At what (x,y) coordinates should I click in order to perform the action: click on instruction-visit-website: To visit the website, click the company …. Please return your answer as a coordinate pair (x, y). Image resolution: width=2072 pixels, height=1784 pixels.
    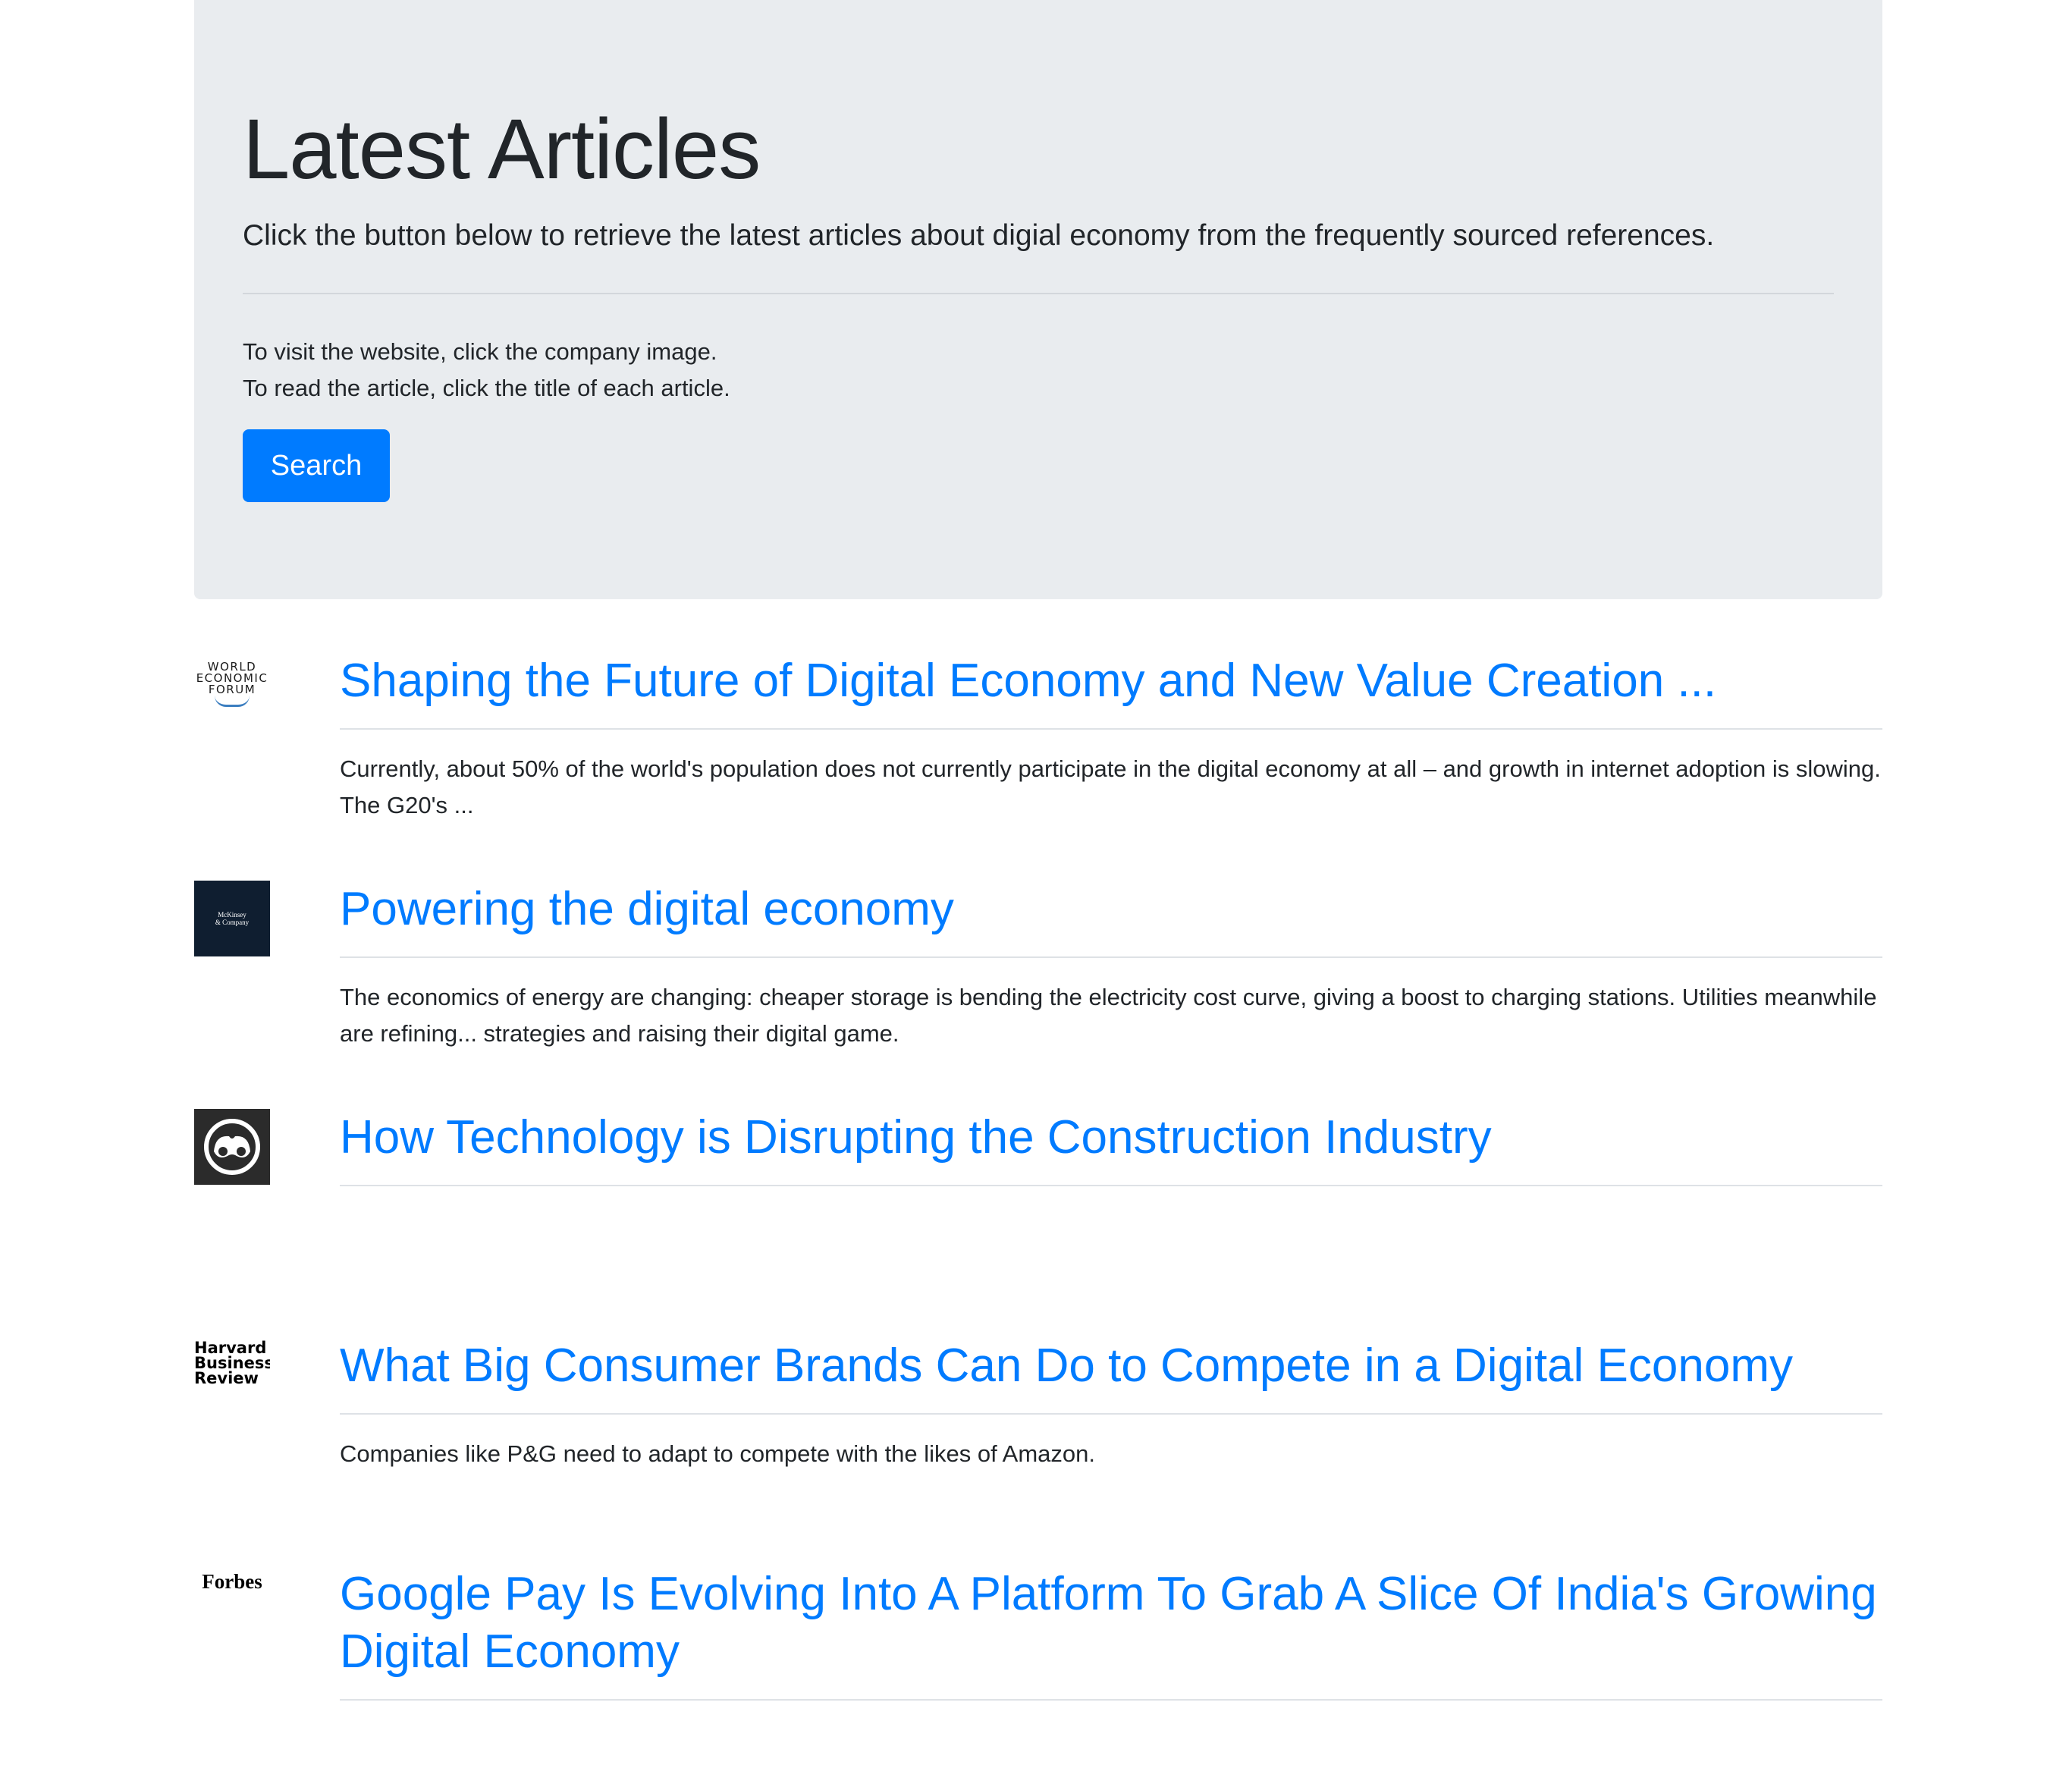
    Looking at the image, I should click on (480, 351).